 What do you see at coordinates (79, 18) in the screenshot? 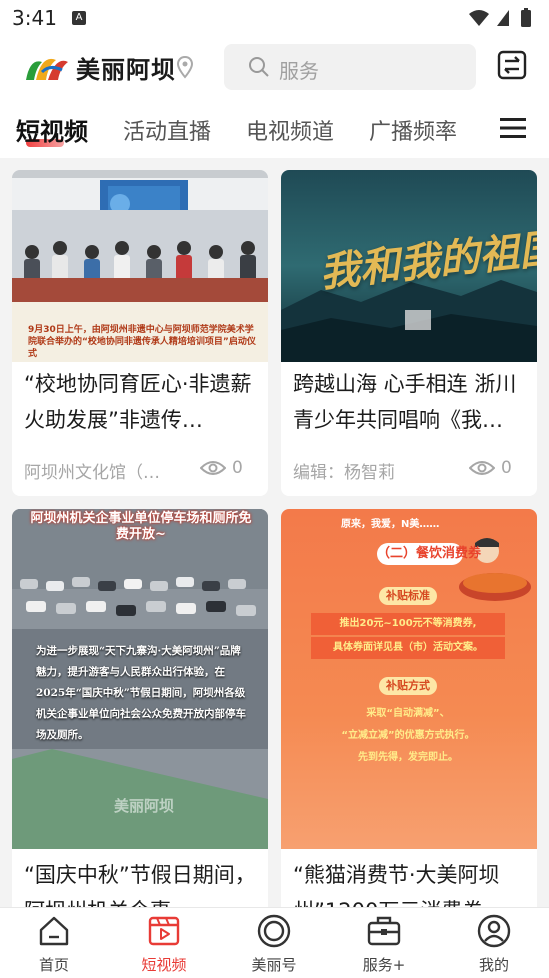
I see `notification-icon: A` at bounding box center [79, 18].